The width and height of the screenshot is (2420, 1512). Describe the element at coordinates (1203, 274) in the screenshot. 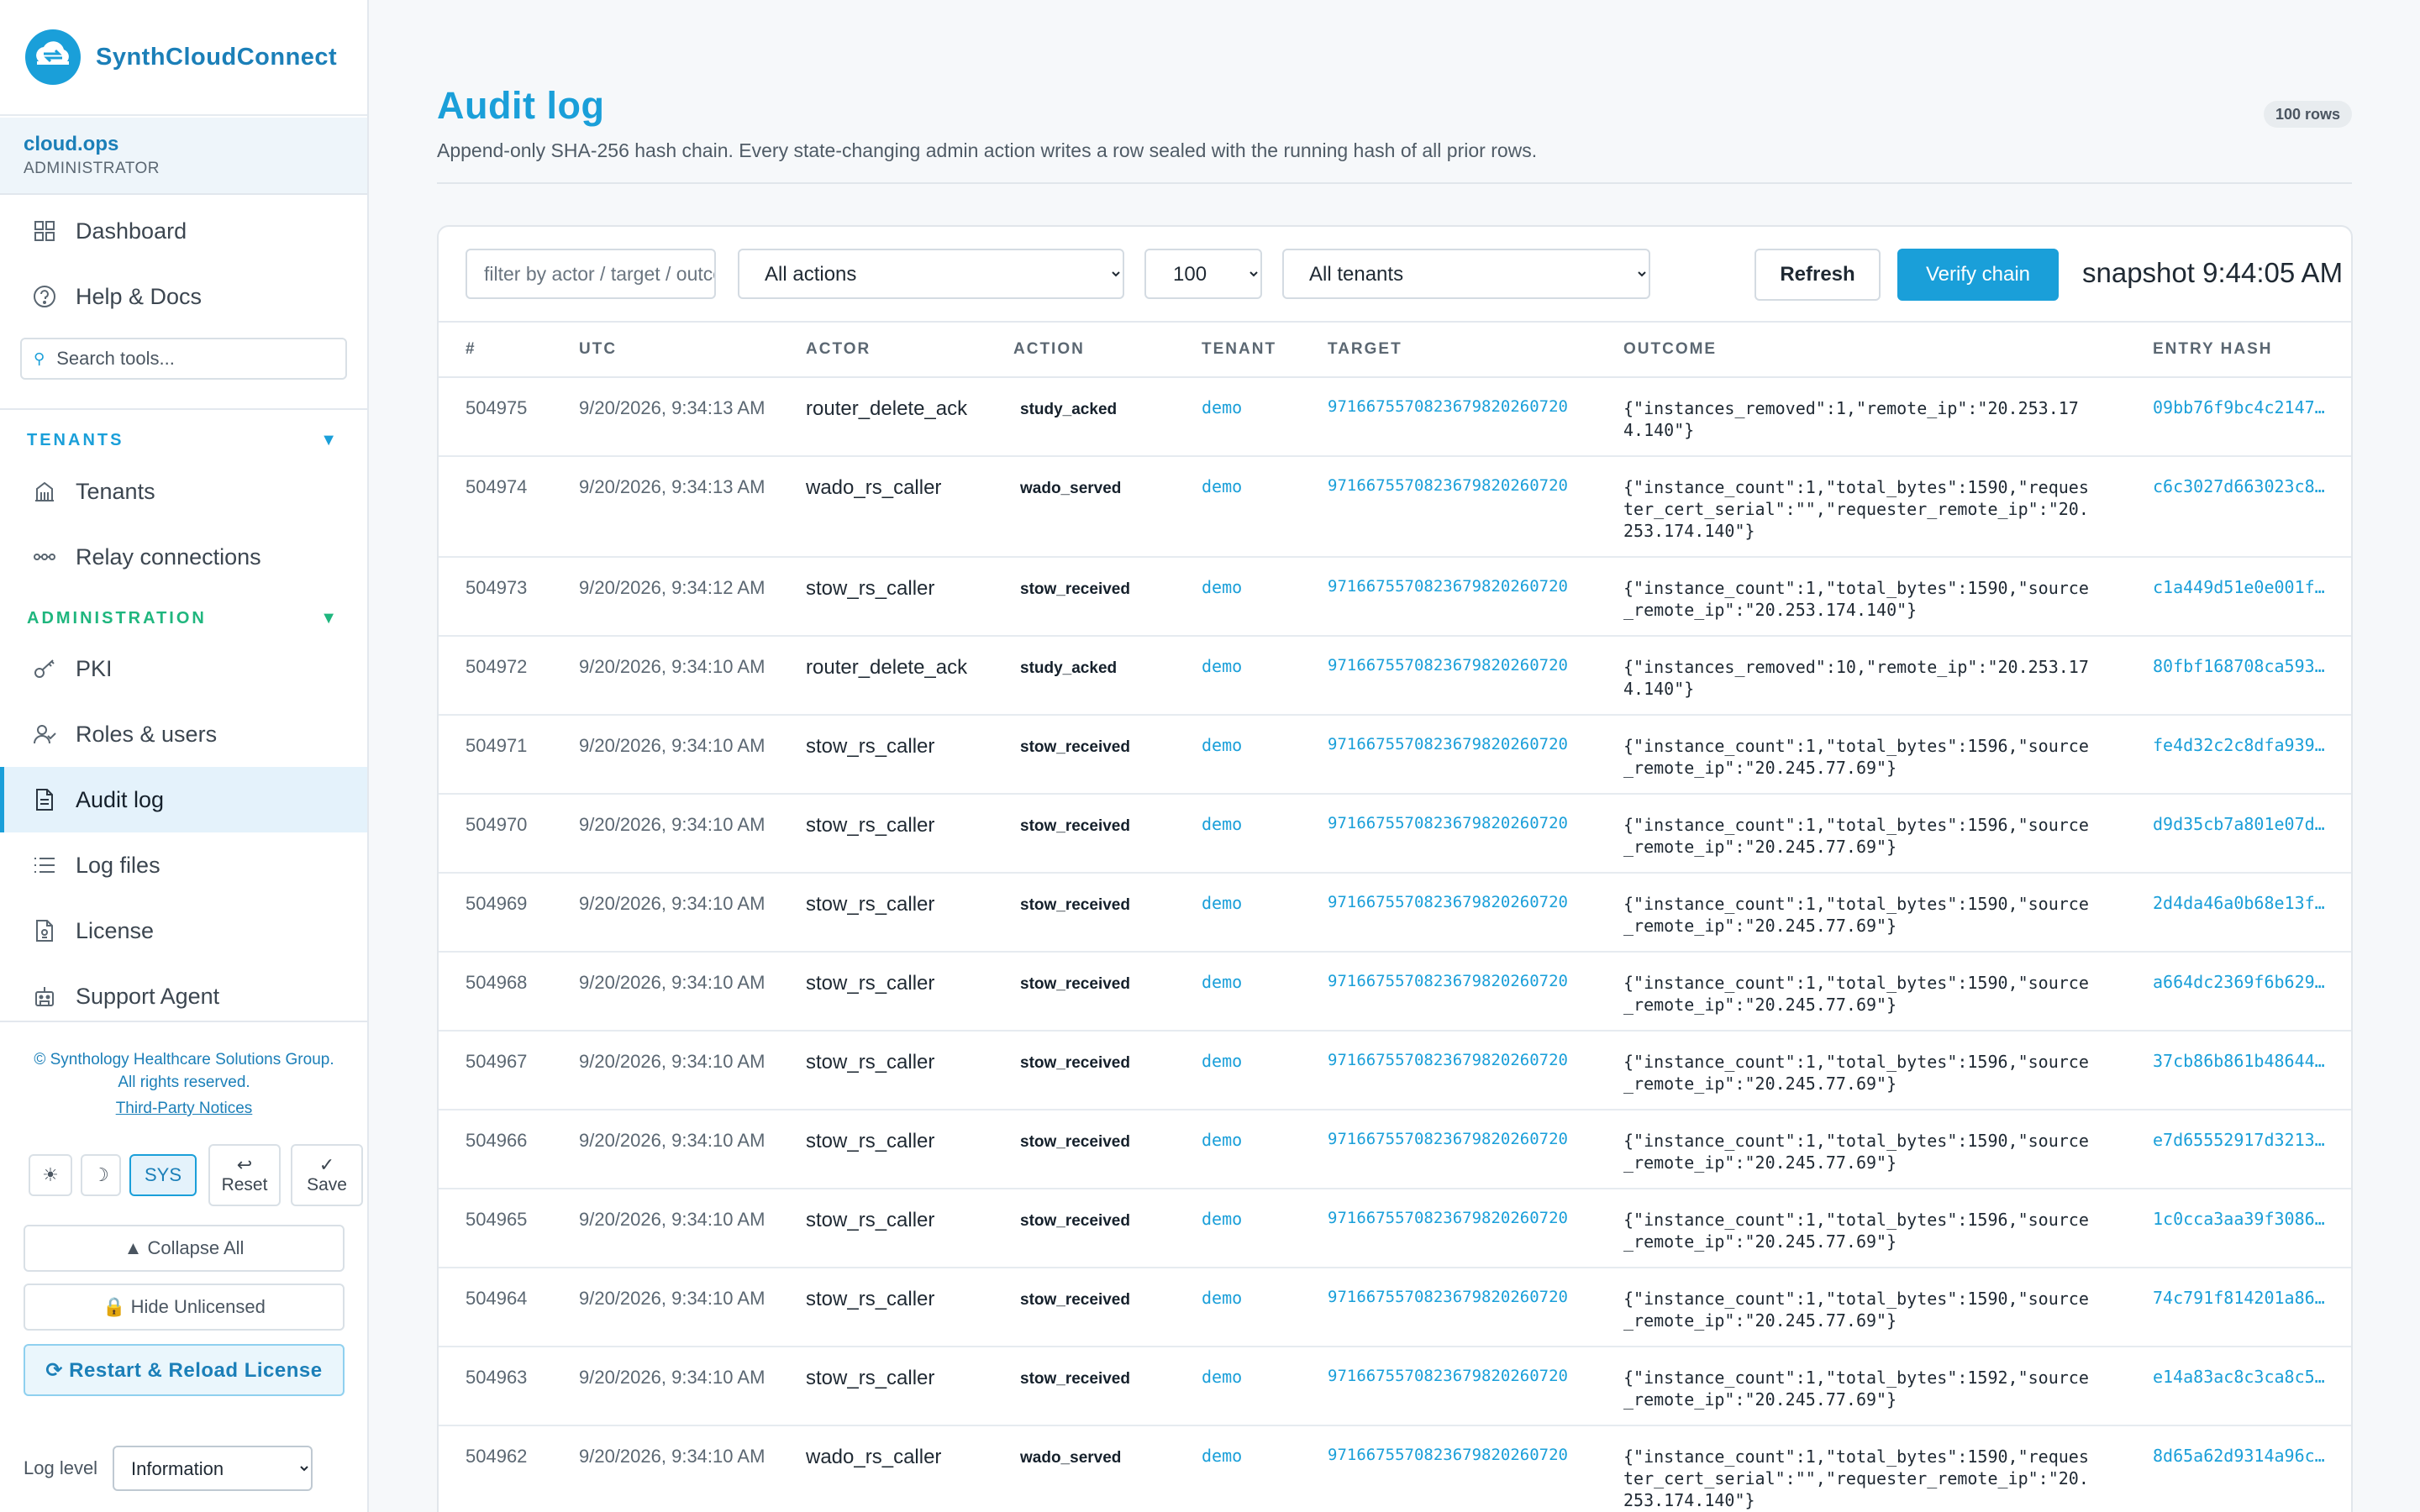

I see `limit-select: 100` at that location.